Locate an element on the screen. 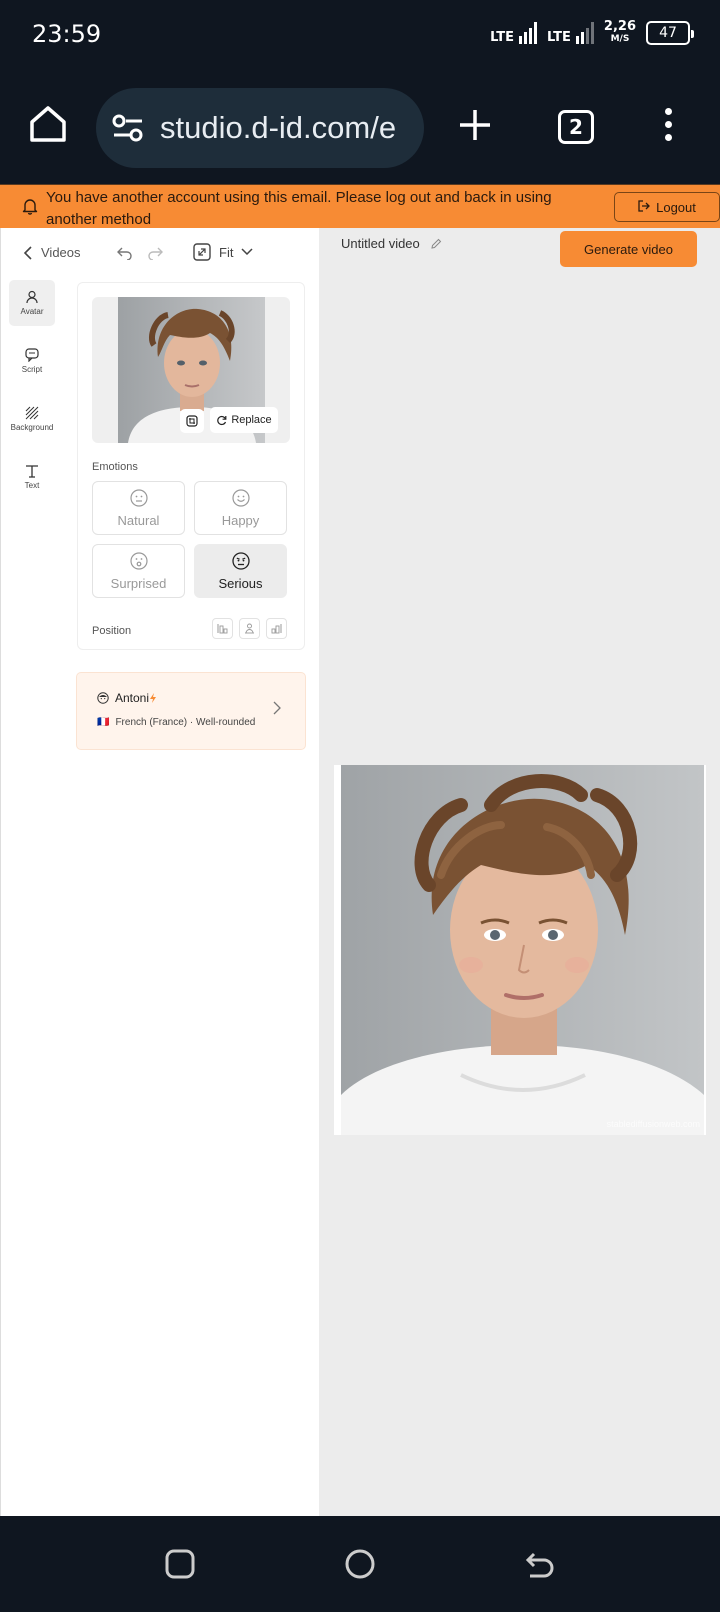  undo-icon is located at coordinates (125, 255).